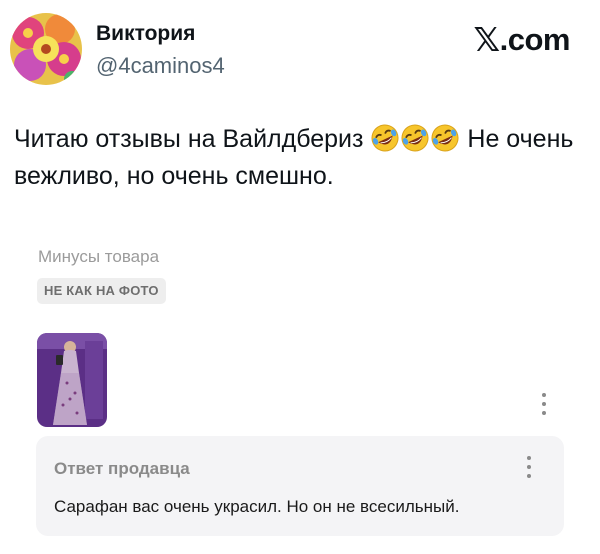  Describe the element at coordinates (529, 467) in the screenshot. I see `seller-reply-more-icon` at that location.